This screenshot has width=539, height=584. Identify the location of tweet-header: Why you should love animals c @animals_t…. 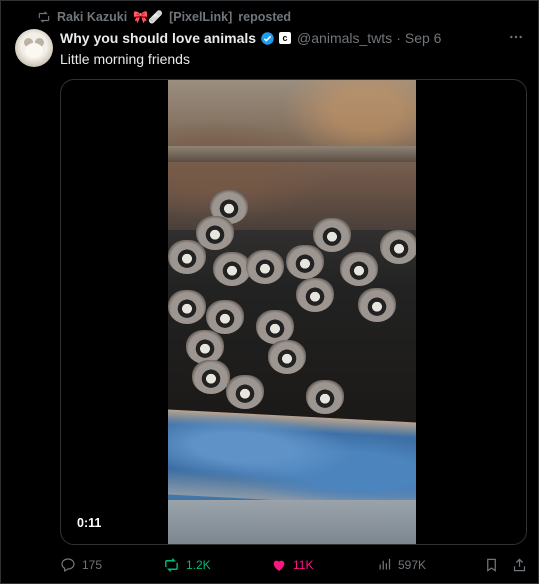
(292, 38).